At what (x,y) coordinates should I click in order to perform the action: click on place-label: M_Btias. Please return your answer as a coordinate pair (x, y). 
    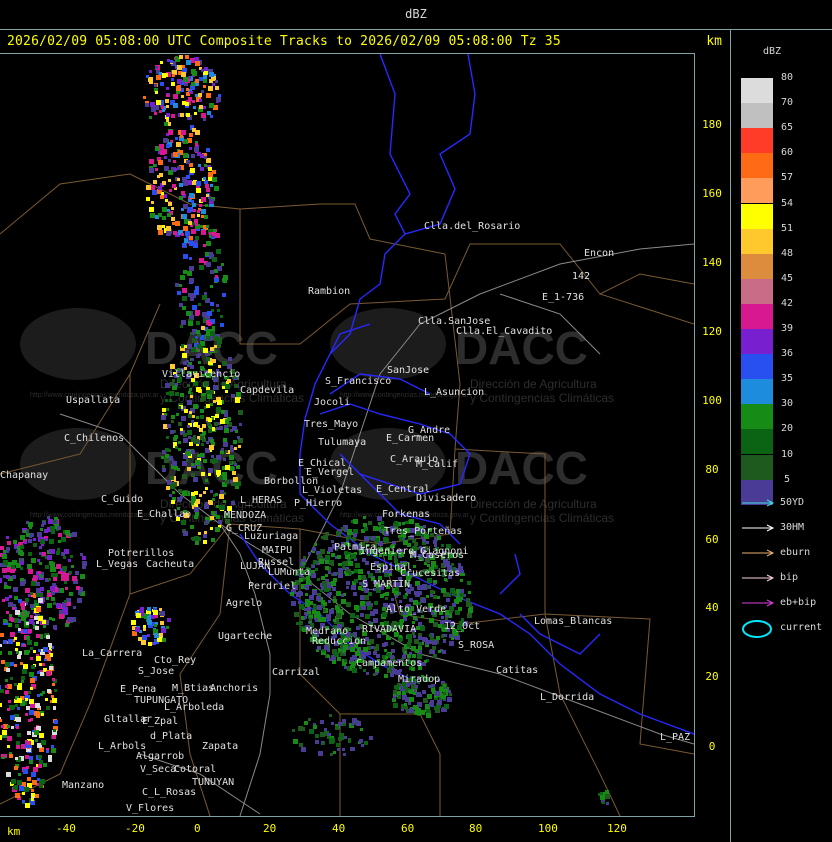
    Looking at the image, I should click on (193, 688).